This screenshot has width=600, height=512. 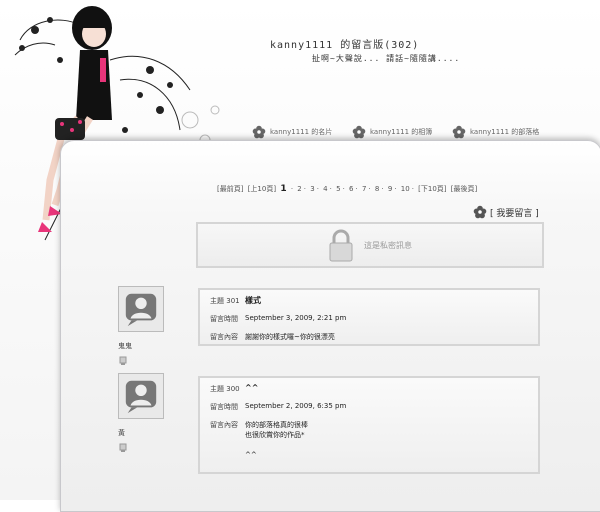 I want to click on message-number: 301, so click(x=233, y=301).